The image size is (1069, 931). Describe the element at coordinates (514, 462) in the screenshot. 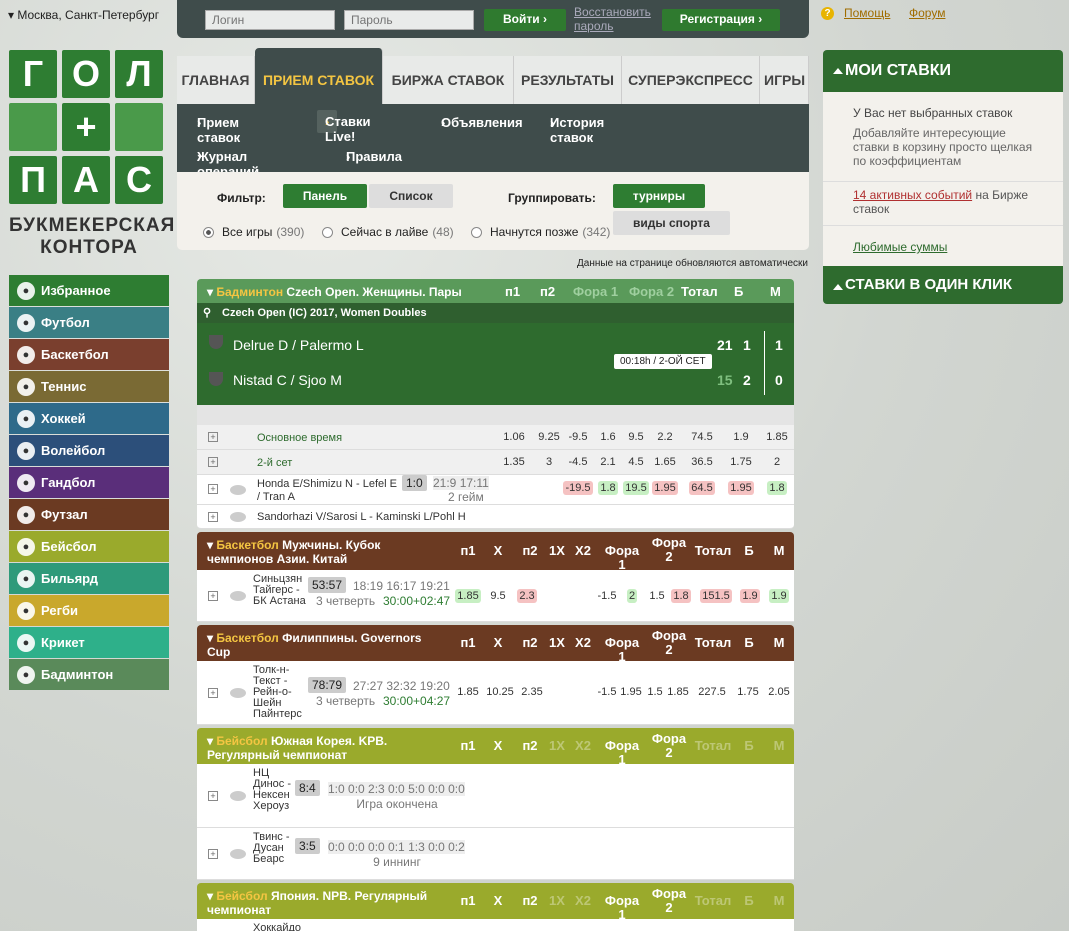

I see `odds-cell: 1.35` at that location.